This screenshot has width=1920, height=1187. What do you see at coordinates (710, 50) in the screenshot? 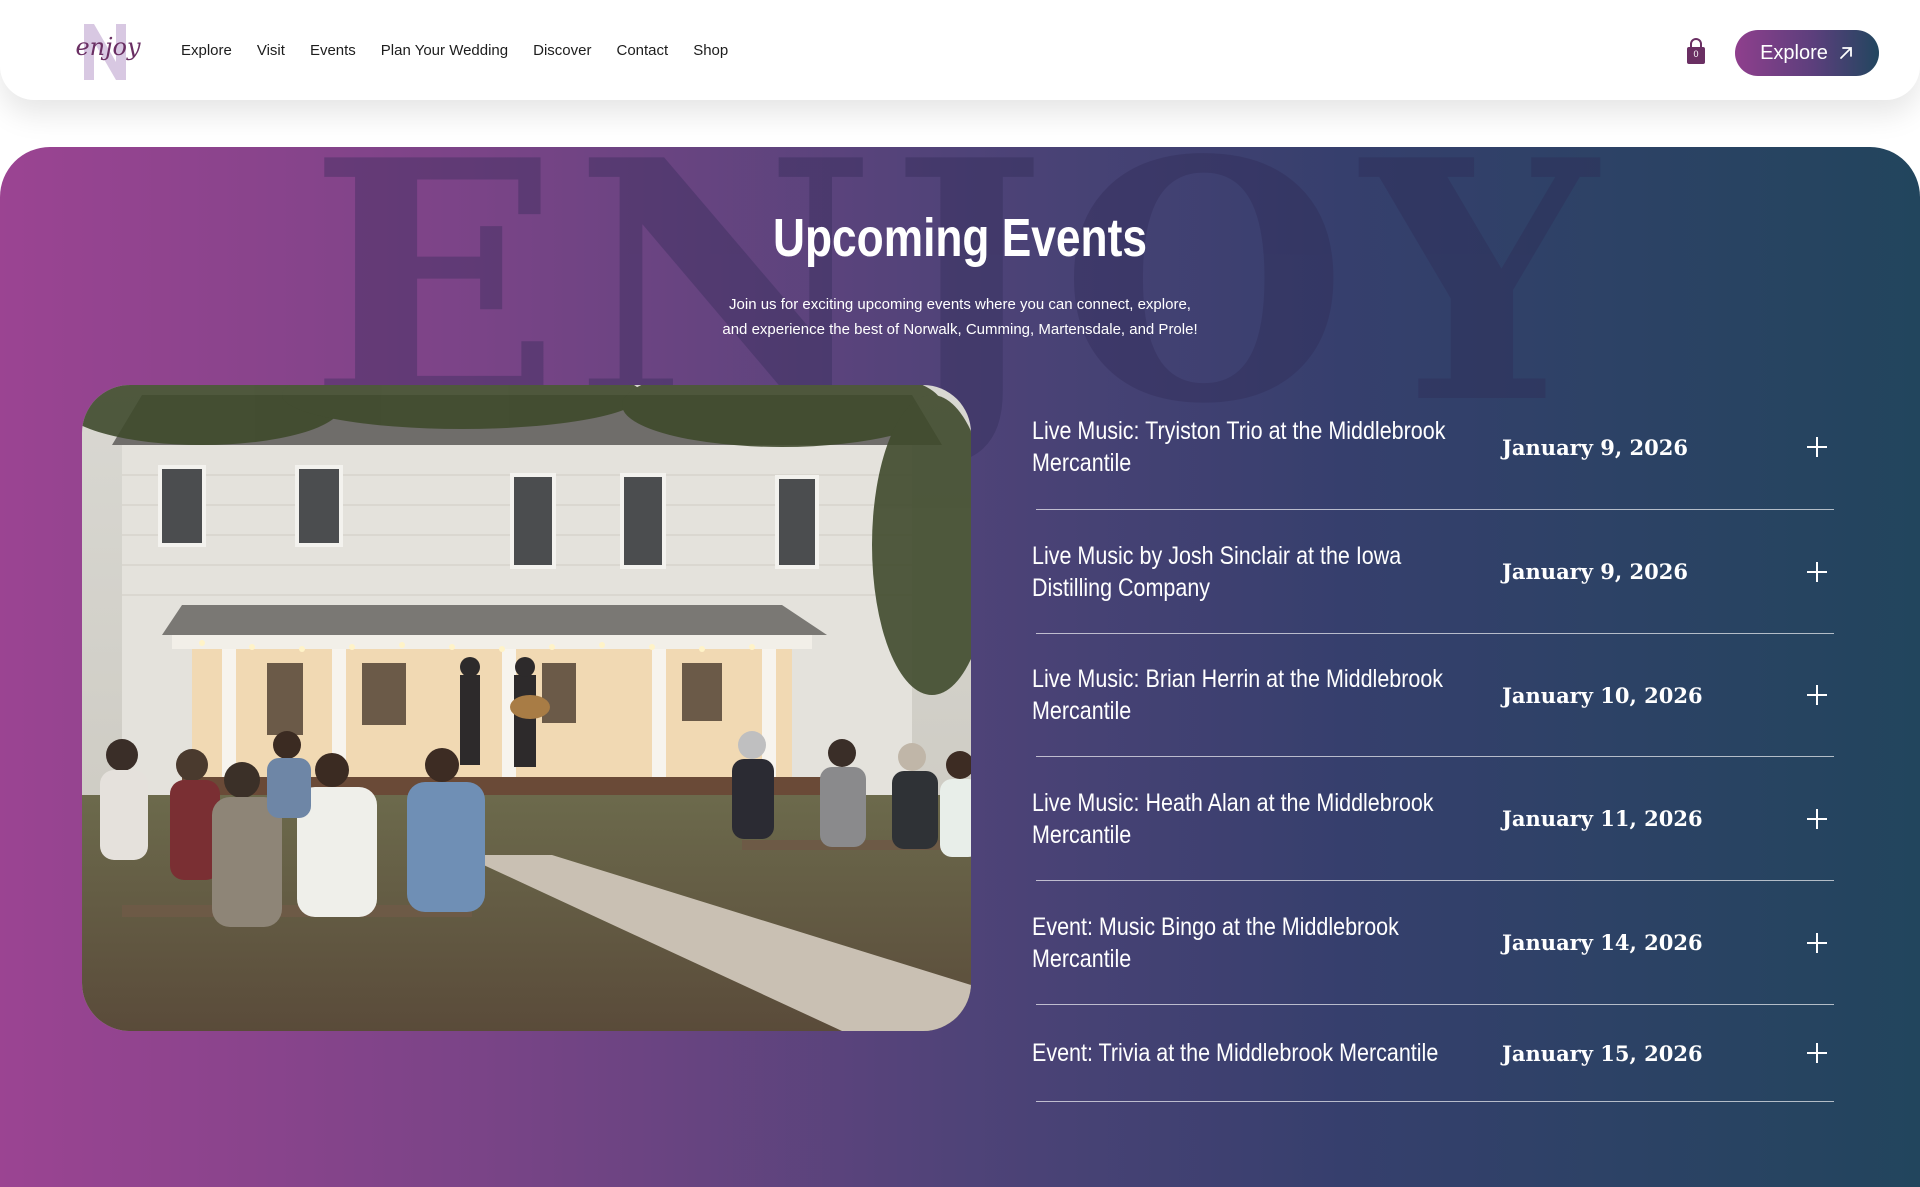
I see `nav-shop: Shop` at bounding box center [710, 50].